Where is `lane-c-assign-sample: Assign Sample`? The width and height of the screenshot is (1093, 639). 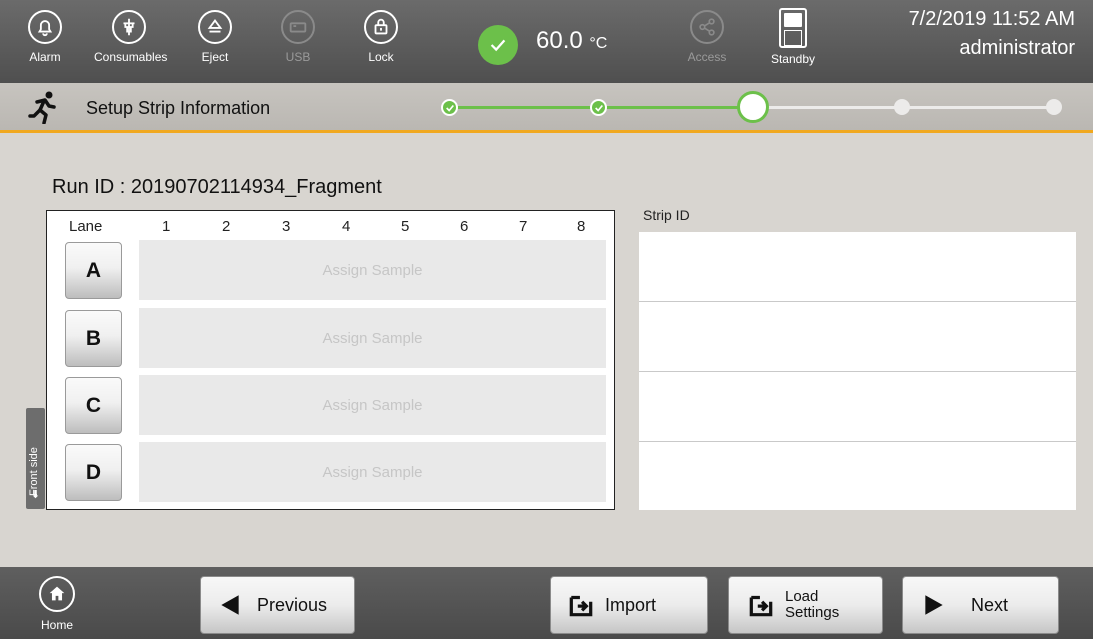
lane-c-assign-sample: Assign Sample is located at coordinates (372, 405).